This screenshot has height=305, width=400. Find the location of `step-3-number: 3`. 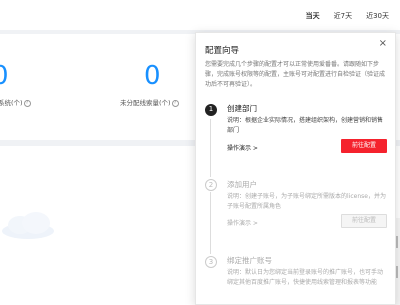

step-3-number: 3 is located at coordinates (211, 262).